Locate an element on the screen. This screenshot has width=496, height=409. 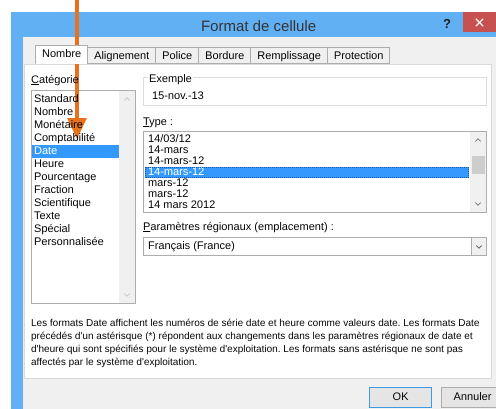
tab: Police is located at coordinates (177, 55).